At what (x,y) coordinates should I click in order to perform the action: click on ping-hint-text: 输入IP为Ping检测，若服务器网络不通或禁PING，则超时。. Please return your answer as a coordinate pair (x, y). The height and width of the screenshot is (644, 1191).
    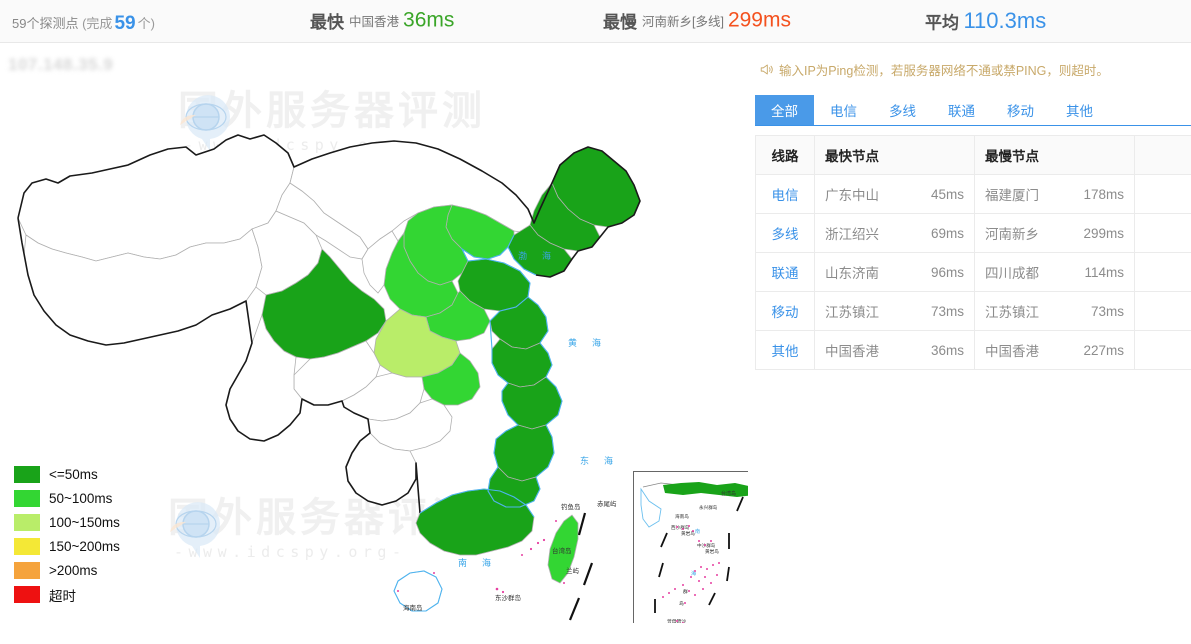
    Looking at the image, I should click on (944, 71).